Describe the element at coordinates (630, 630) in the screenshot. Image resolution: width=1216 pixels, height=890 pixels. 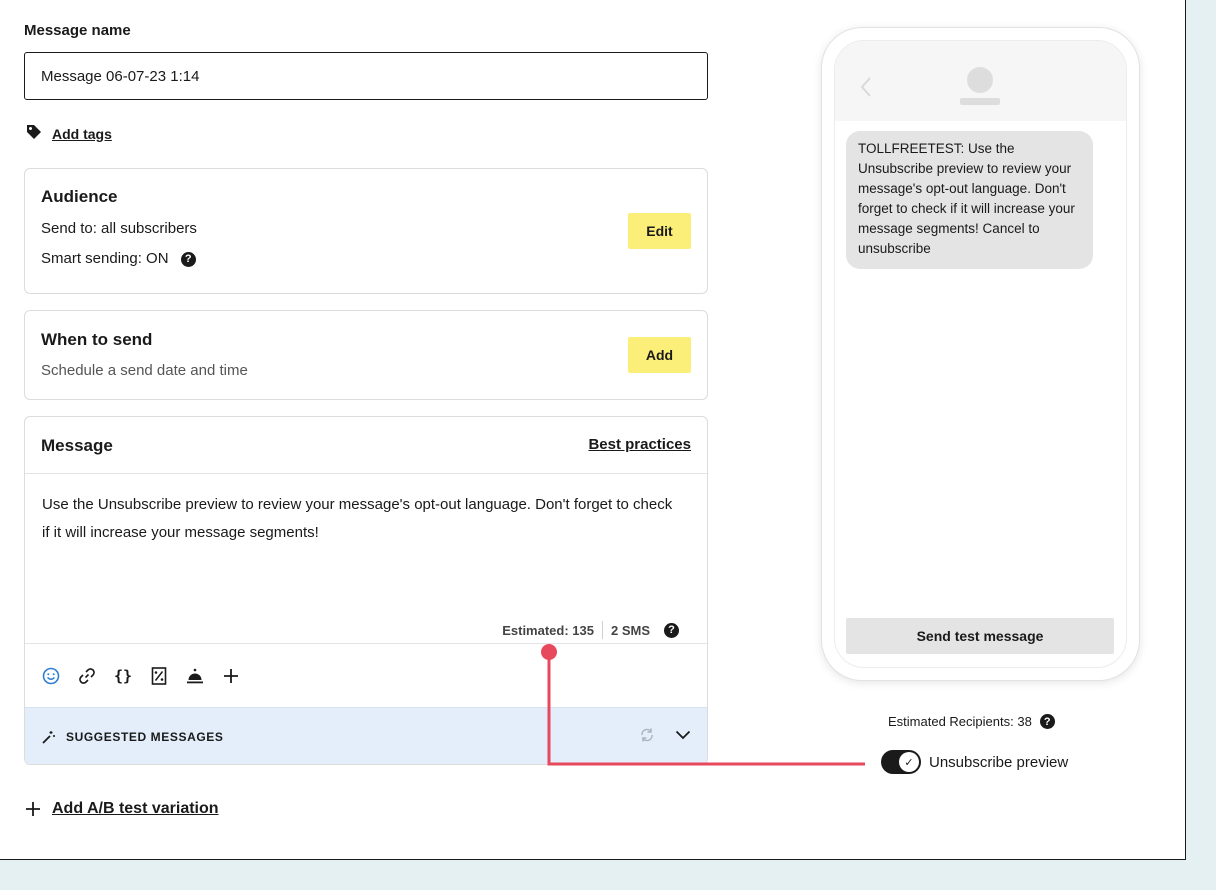
I see `sms-count: 2 SMS` at that location.